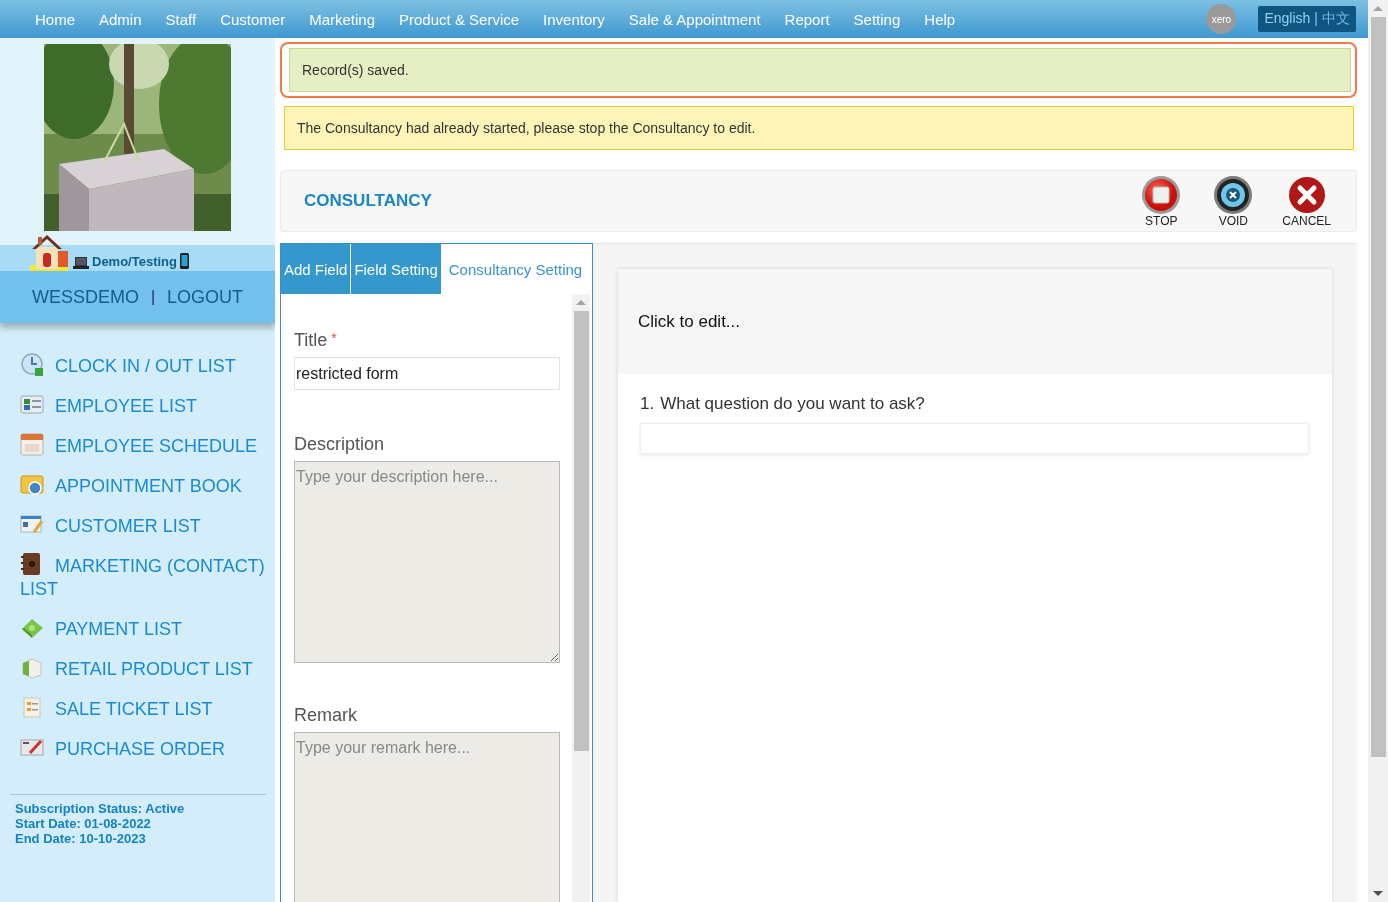 The width and height of the screenshot is (1388, 902). Describe the element at coordinates (83, 823) in the screenshot. I see `subscription-text: Start Date: 01-08-2022` at that location.